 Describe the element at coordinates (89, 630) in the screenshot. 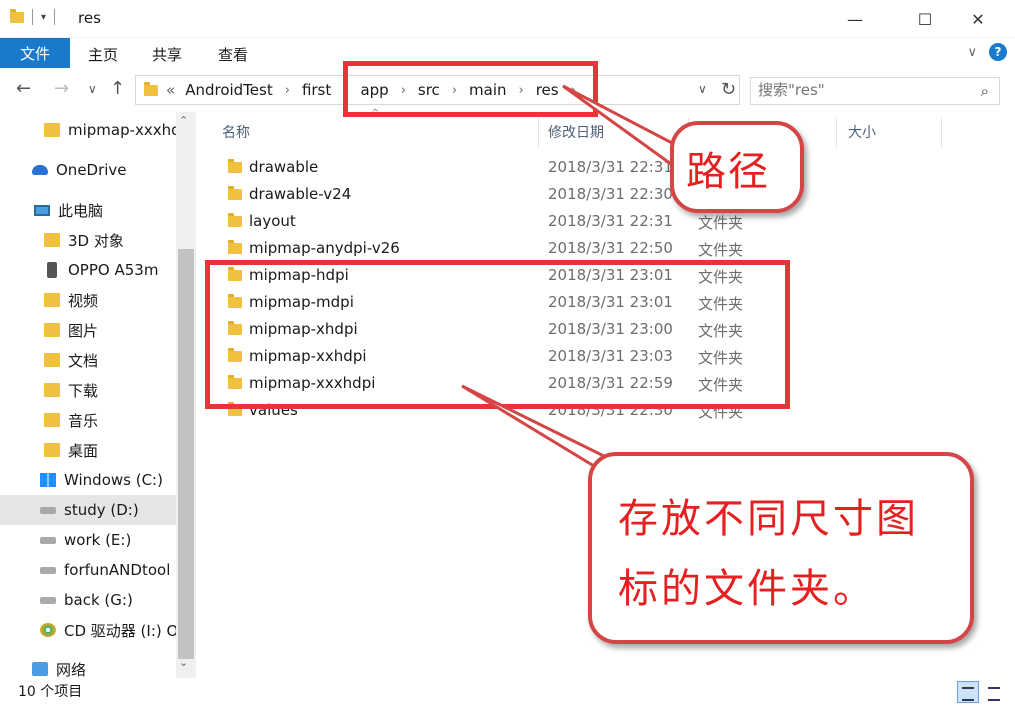

I see `sidebar-item-cd-drive: CD 驱动器 (I:) O` at that location.